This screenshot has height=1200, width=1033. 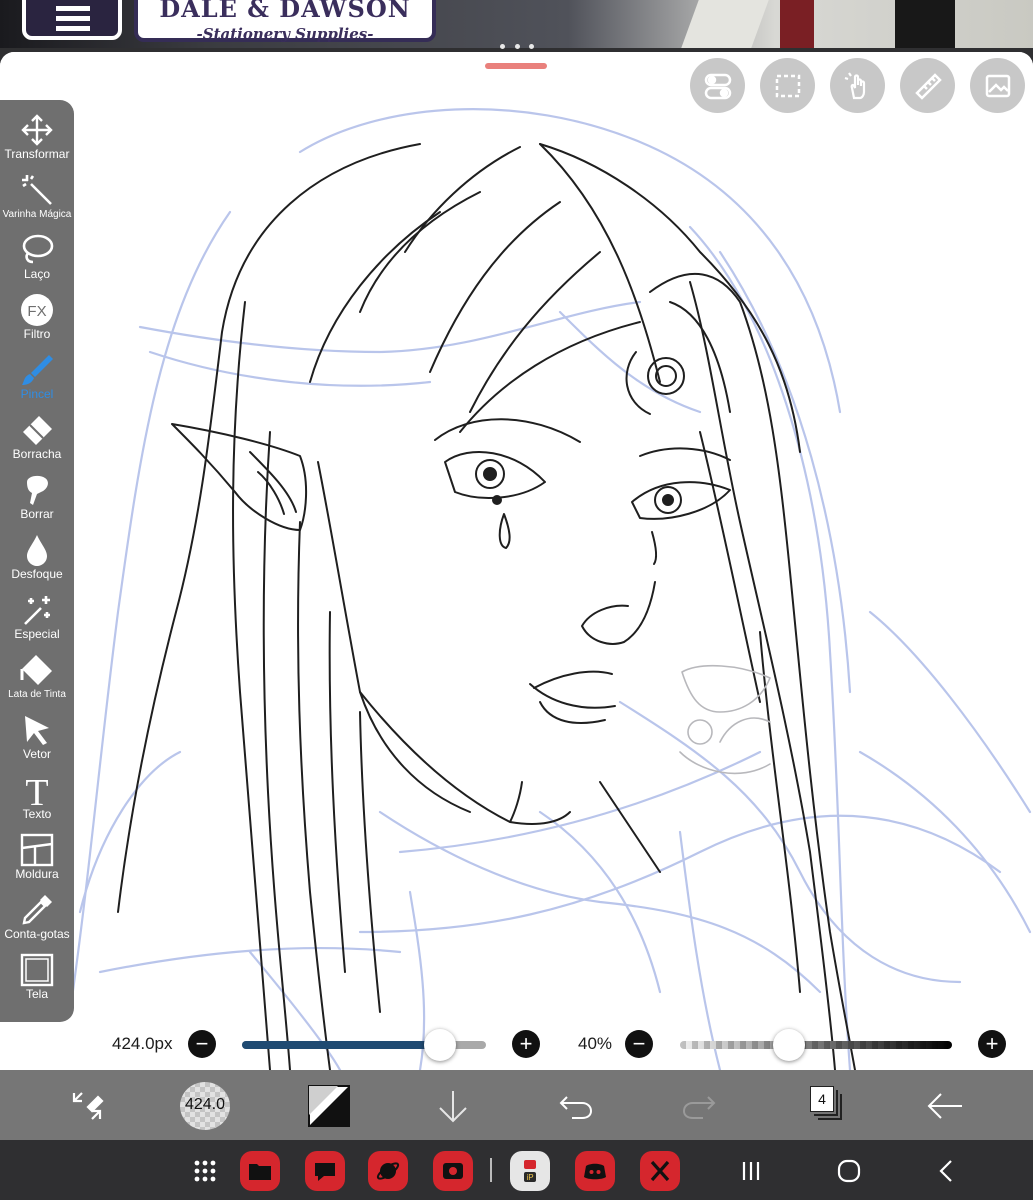 What do you see at coordinates (787, 85) in the screenshot?
I see `selection-icon` at bounding box center [787, 85].